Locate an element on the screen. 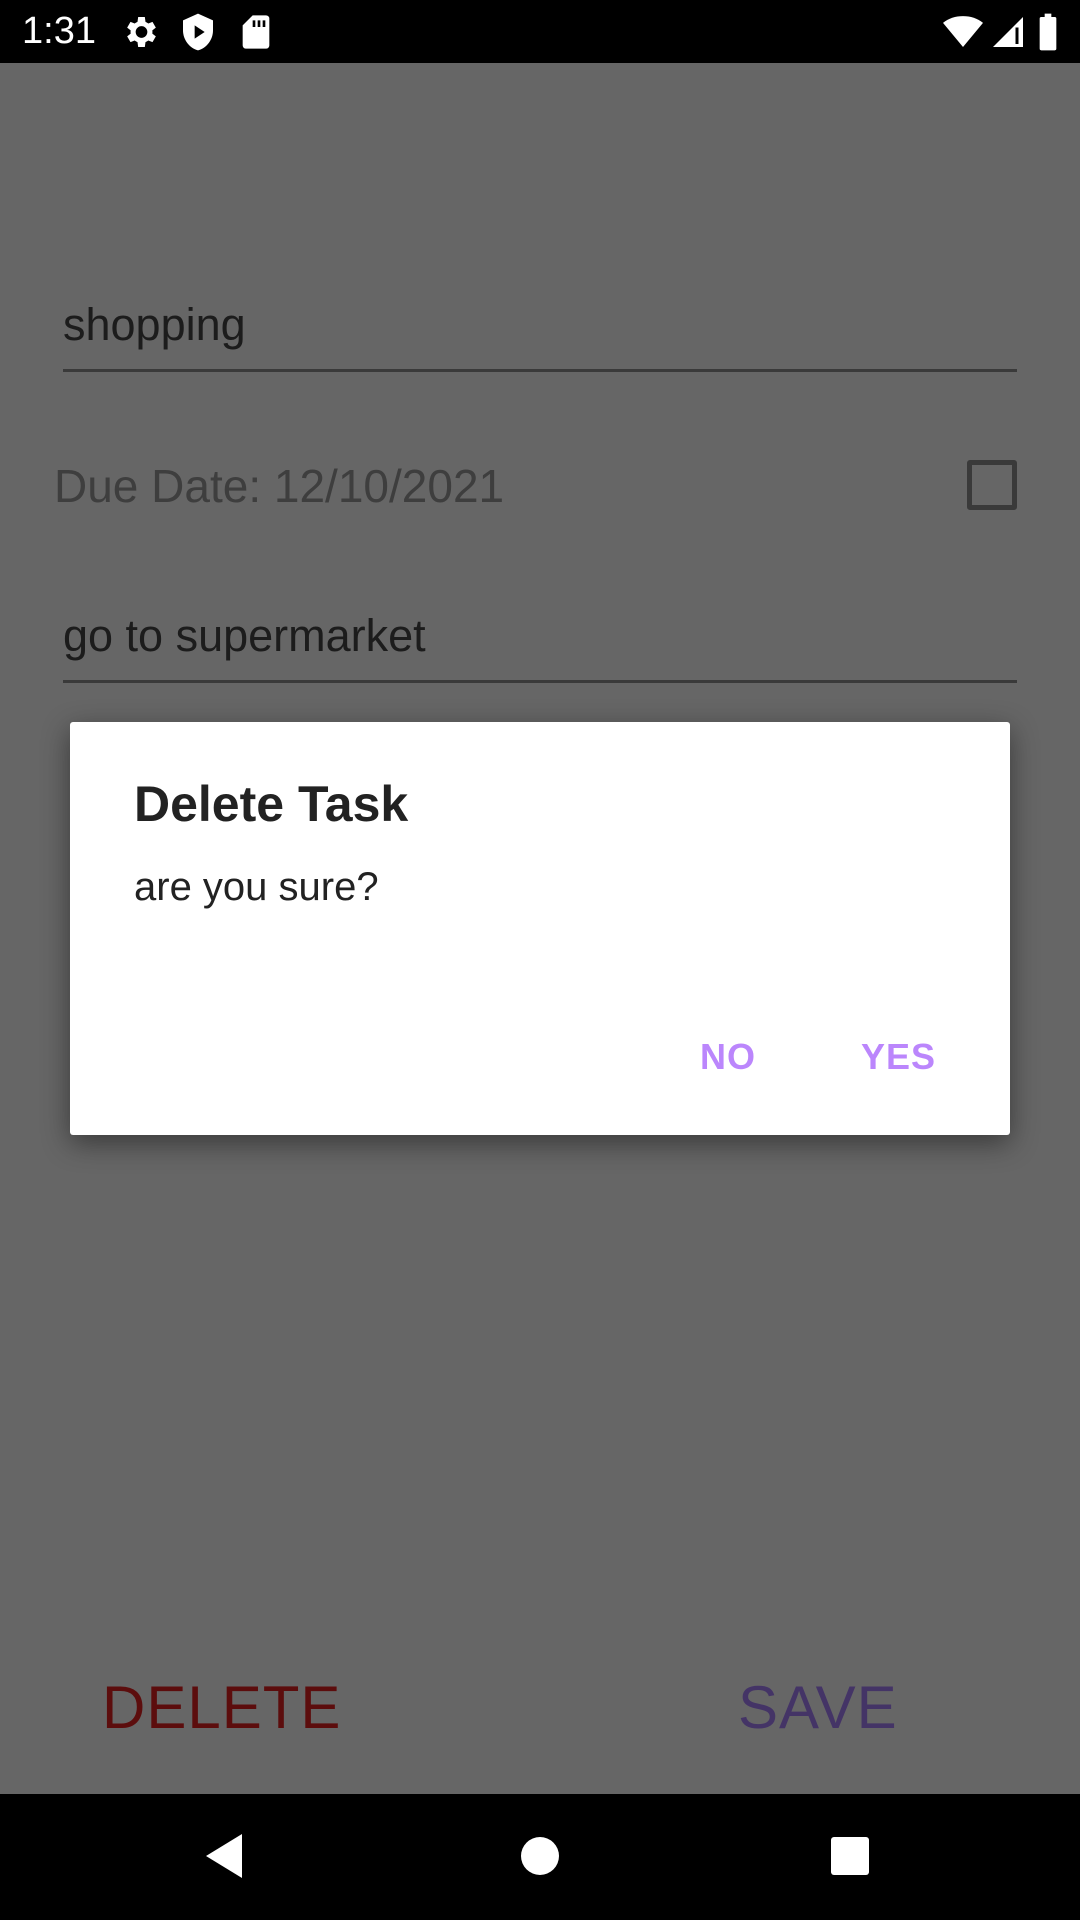 The width and height of the screenshot is (1080, 1920). task-notes-field: go to supermarket is located at coordinates (540, 639).